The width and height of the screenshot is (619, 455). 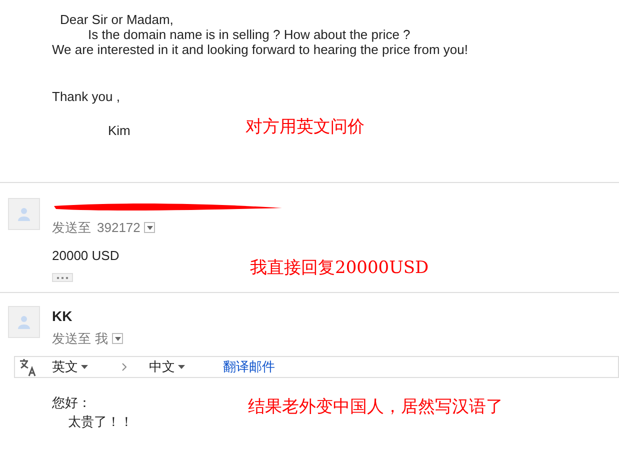 I want to click on question: Is the domain name is in selling ? How about the price ?, so click(x=249, y=34).